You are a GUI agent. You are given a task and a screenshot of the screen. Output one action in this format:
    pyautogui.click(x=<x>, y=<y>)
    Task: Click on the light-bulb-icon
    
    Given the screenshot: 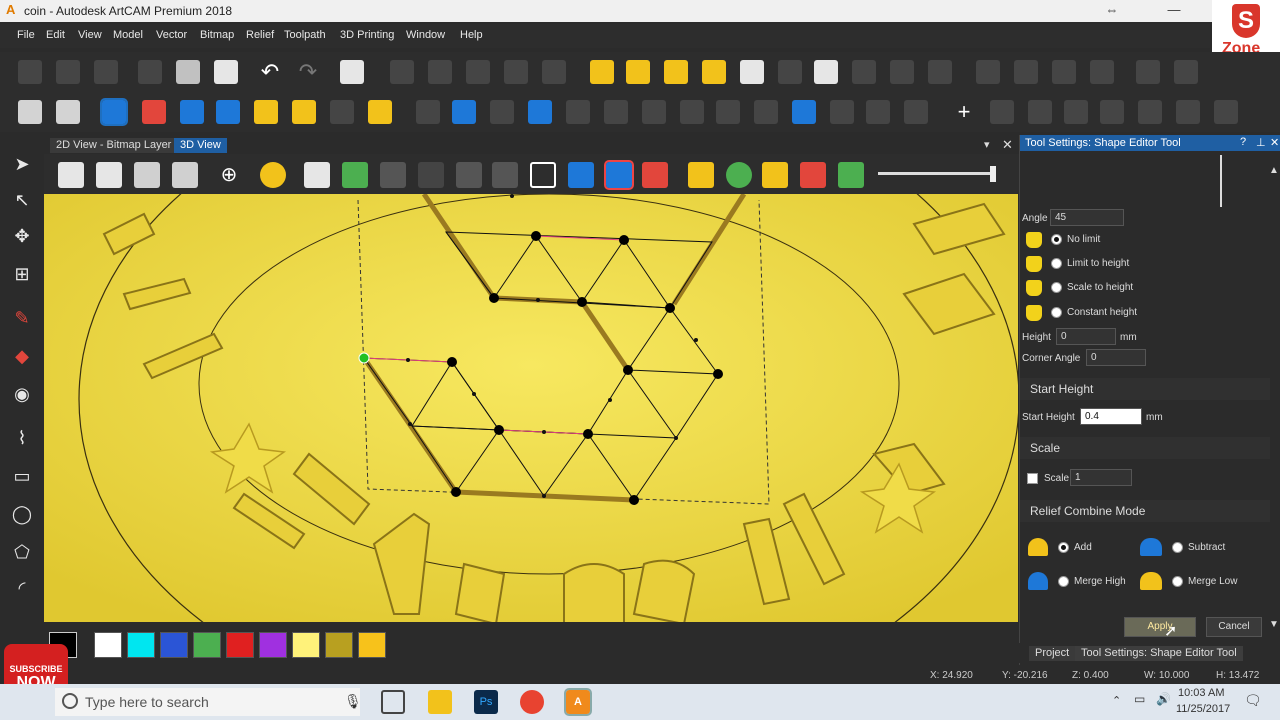 What is the action you would take?
    pyautogui.click(x=273, y=175)
    